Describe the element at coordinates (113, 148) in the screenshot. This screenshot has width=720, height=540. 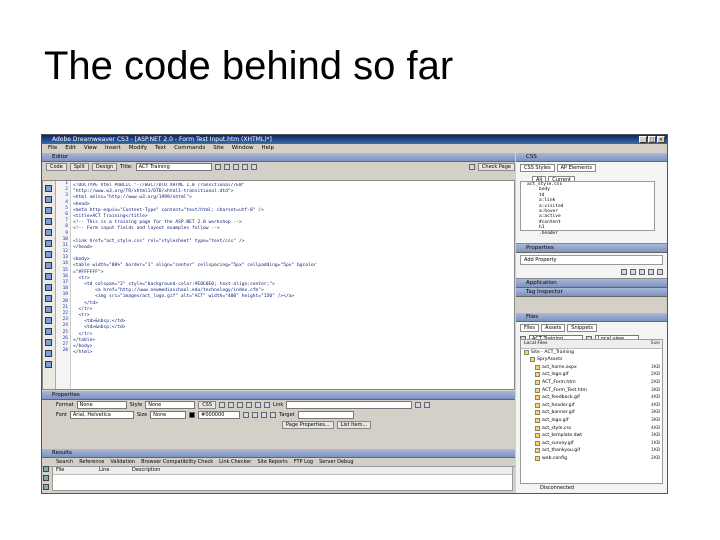
I see `menu-insert: Insert` at that location.